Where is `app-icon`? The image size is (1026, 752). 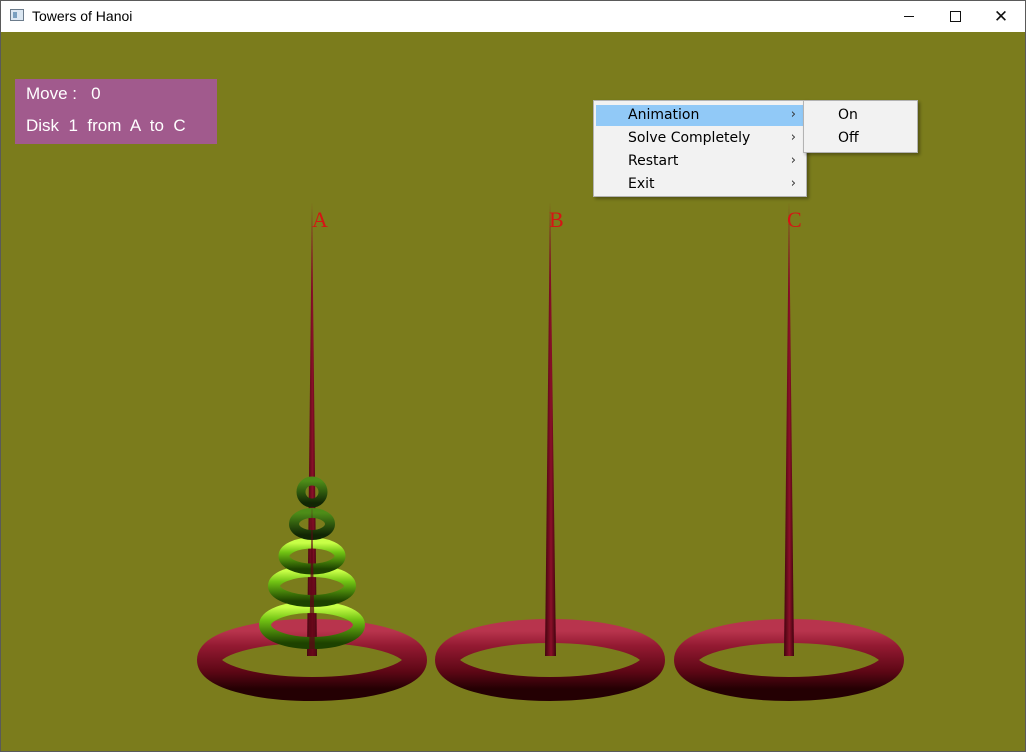 app-icon is located at coordinates (17, 15).